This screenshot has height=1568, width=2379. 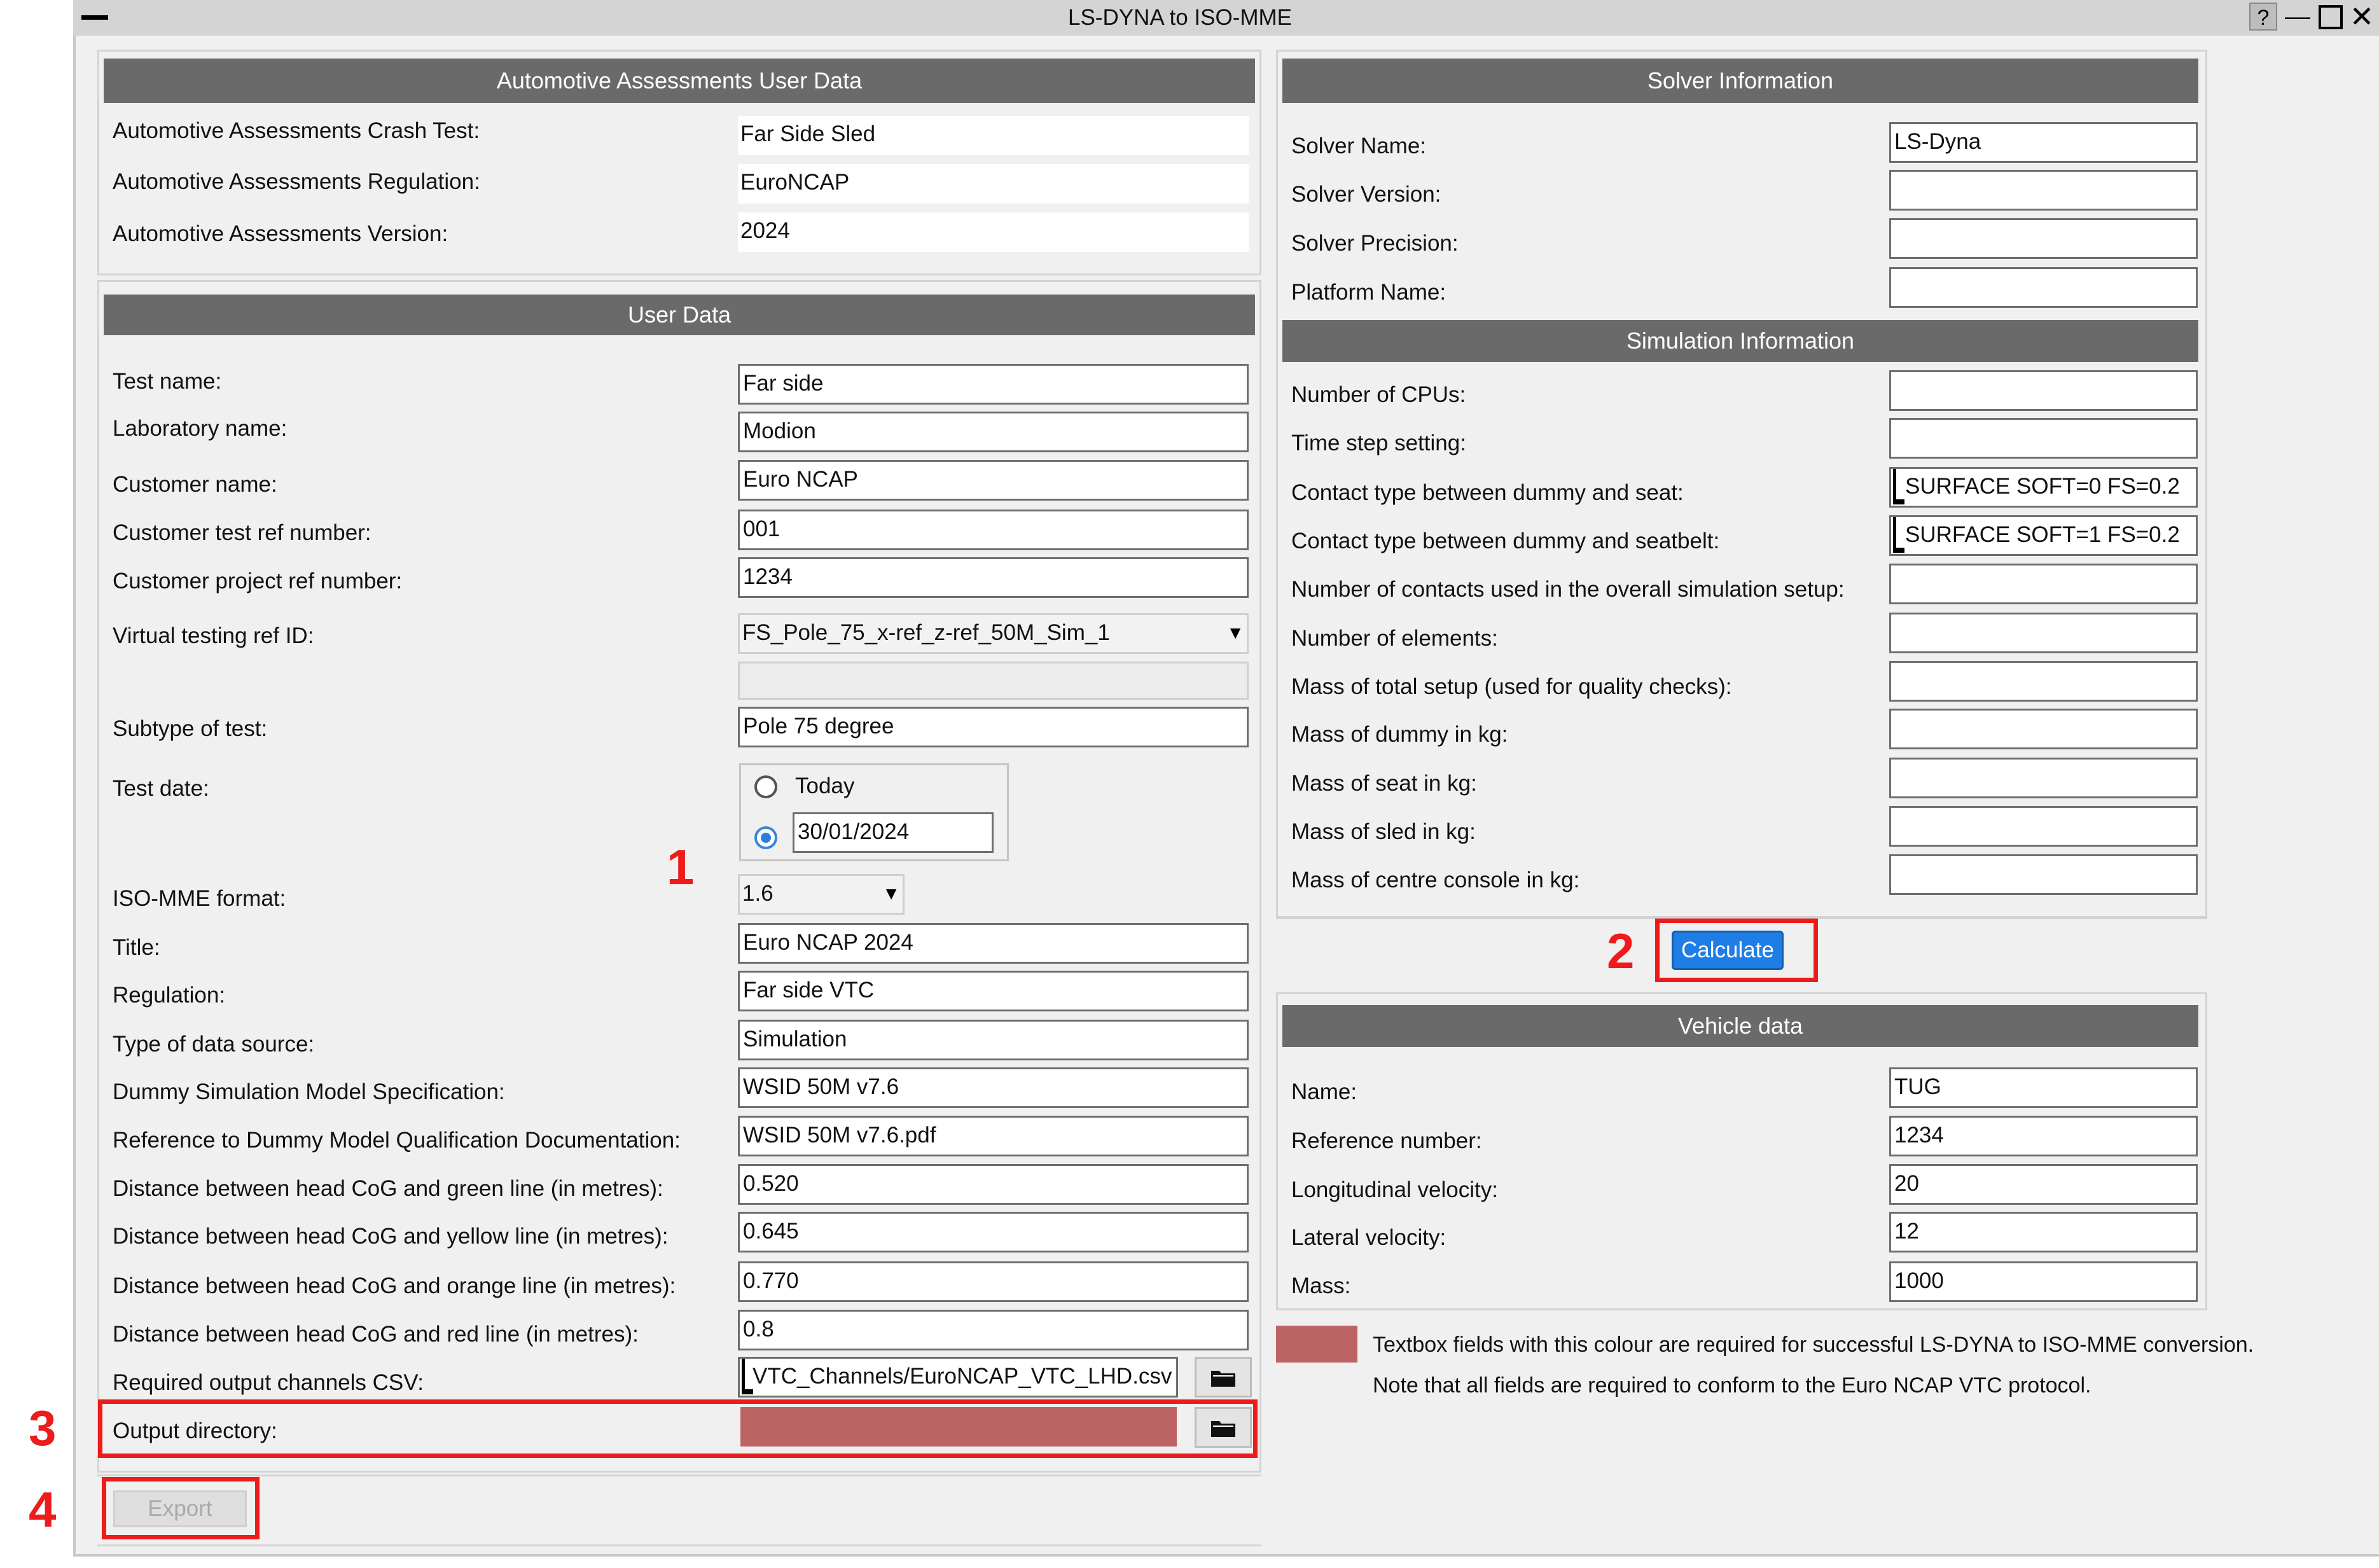 What do you see at coordinates (2043, 390) in the screenshot?
I see `num-cpus-field` at bounding box center [2043, 390].